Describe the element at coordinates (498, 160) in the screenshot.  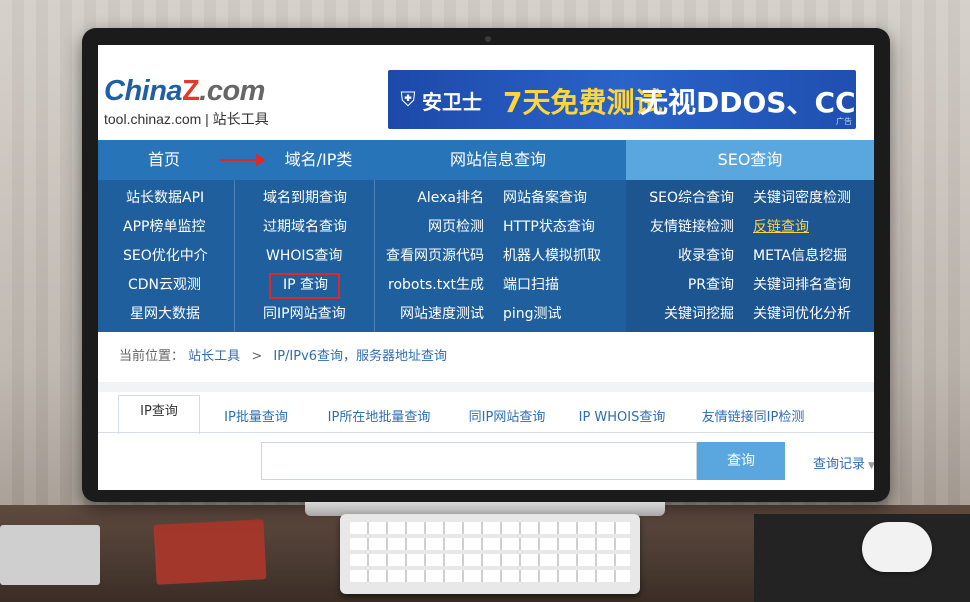
I see `nav-site-info: 网站信息查询` at that location.